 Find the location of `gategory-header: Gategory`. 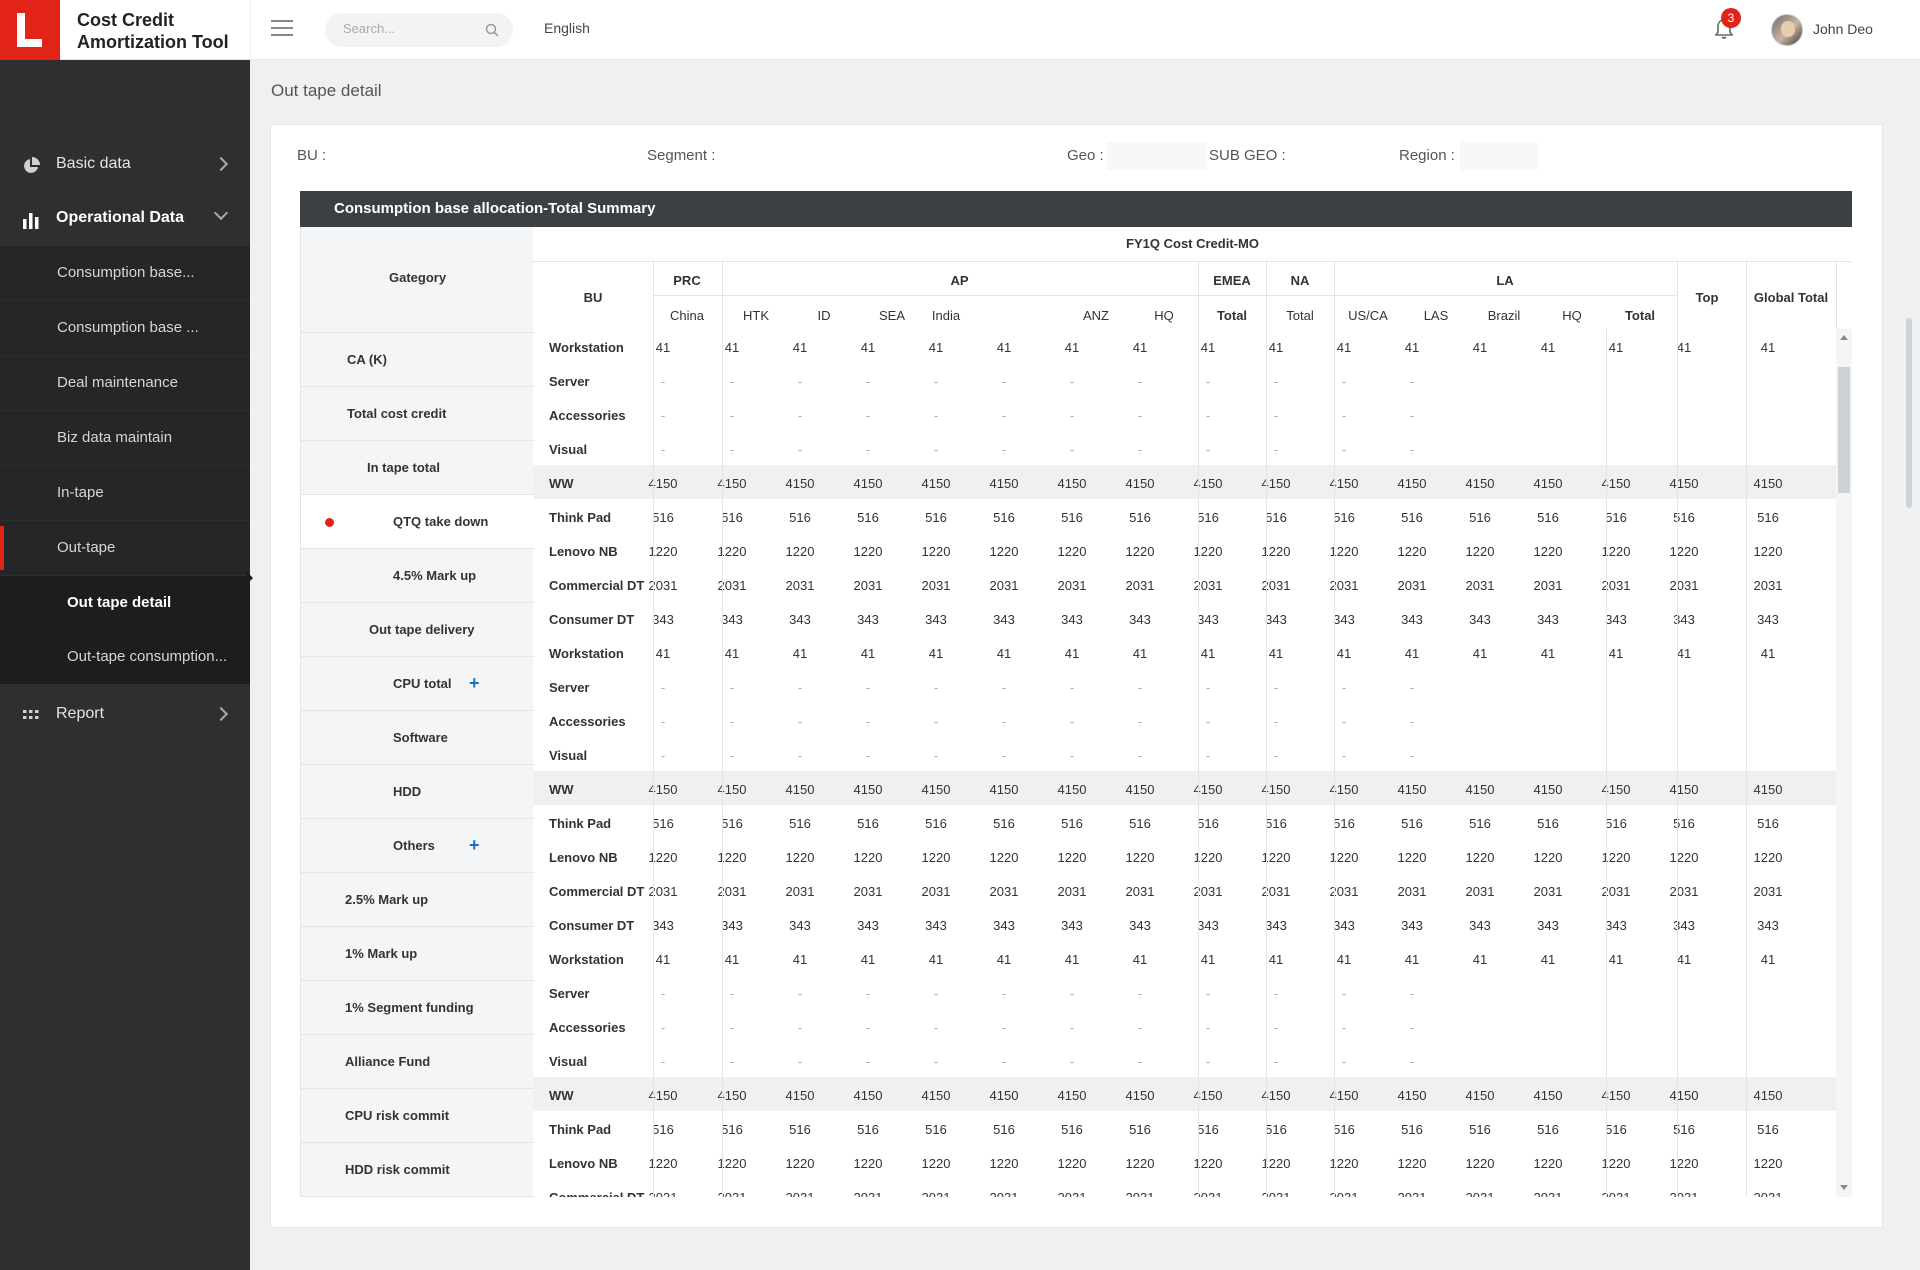

gategory-header: Gategory is located at coordinates (417, 280).